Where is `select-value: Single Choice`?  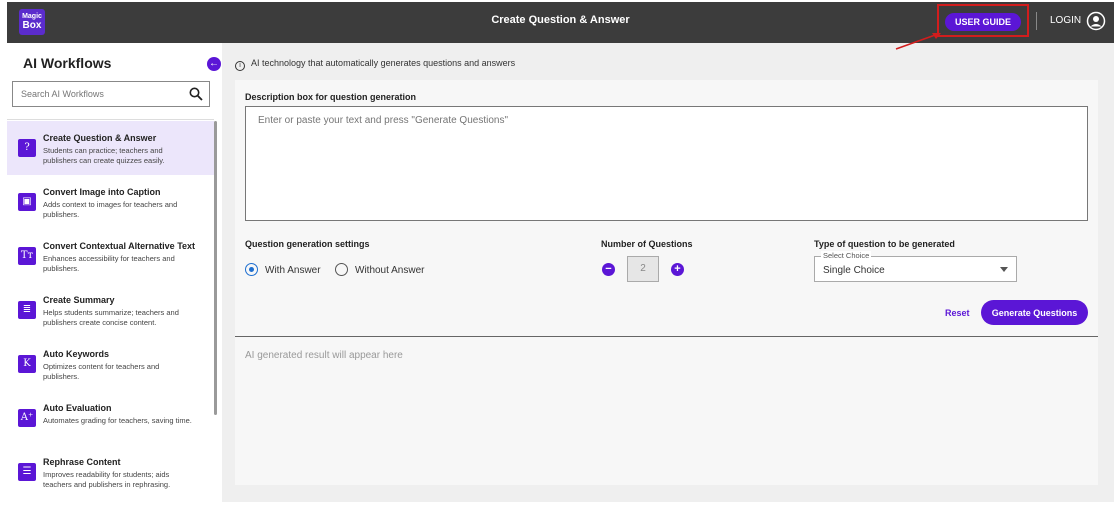 select-value: Single Choice is located at coordinates (854, 270).